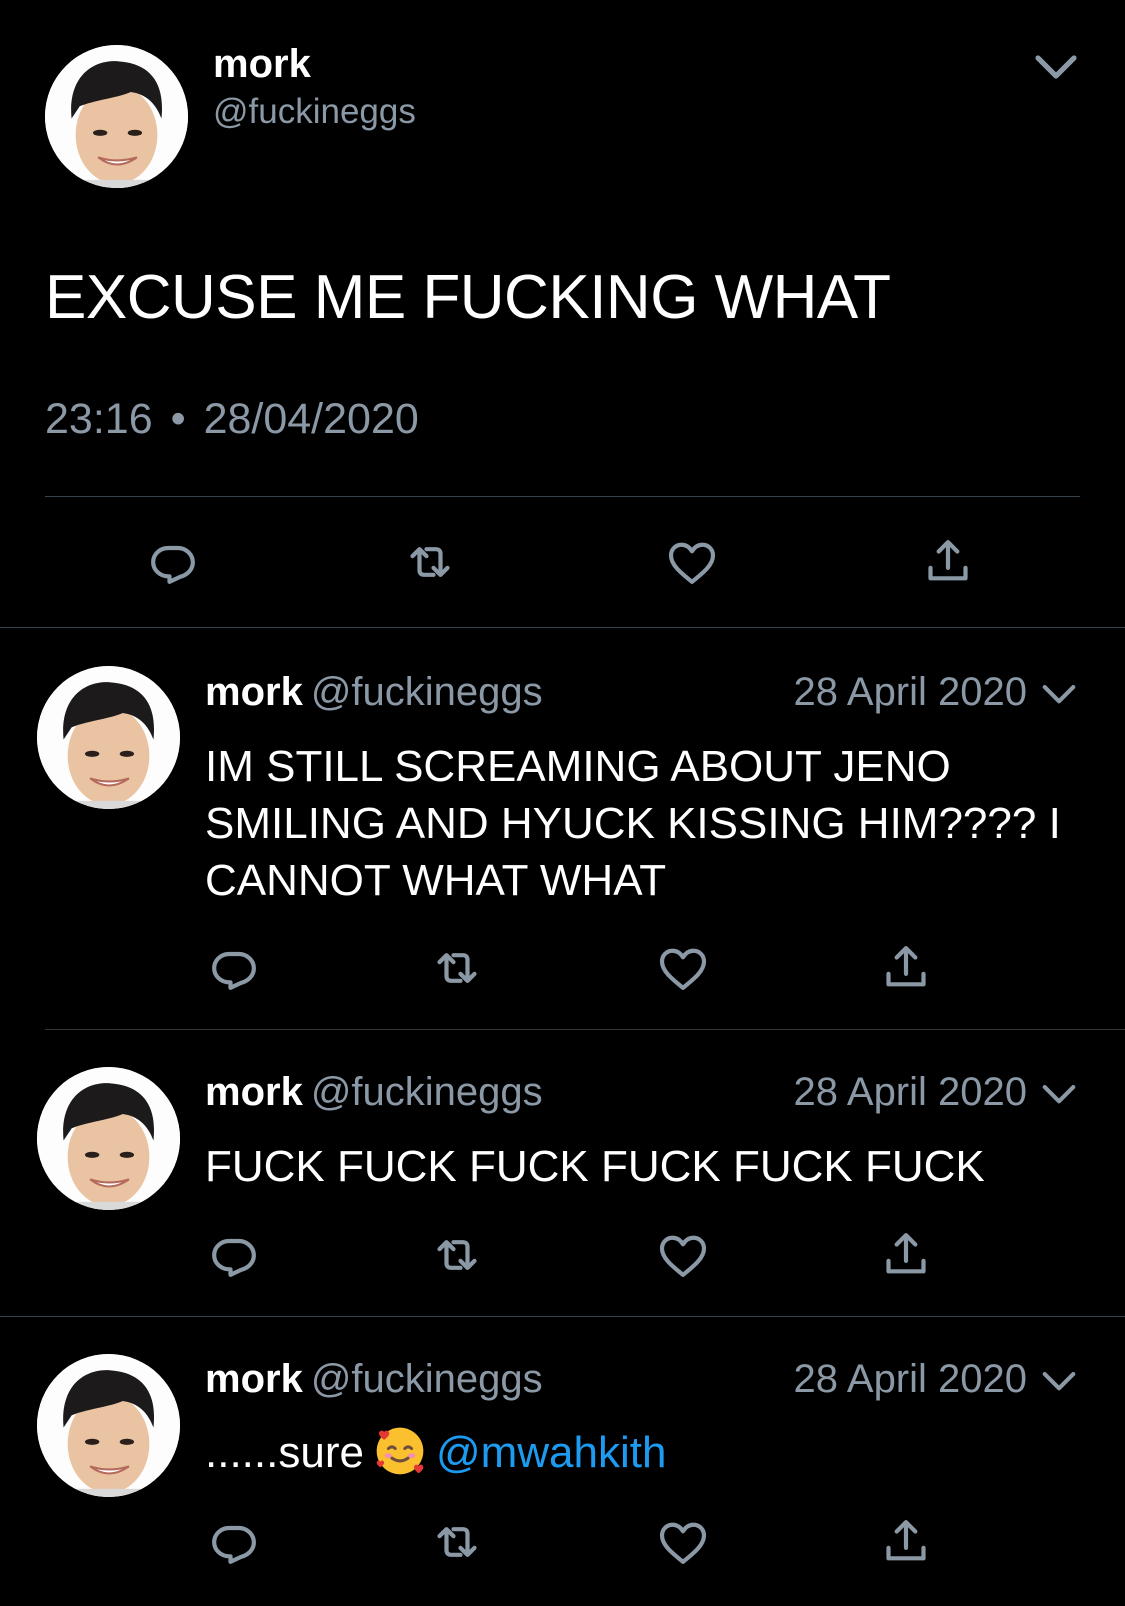 This screenshot has height=1606, width=1125. Describe the element at coordinates (311, 419) in the screenshot. I see `tweet-date: 28/04/2020` at that location.